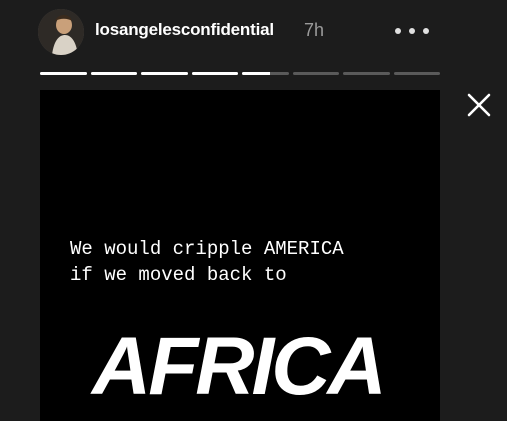 The image size is (507, 421). I want to click on profile-photo-icon, so click(61, 32).